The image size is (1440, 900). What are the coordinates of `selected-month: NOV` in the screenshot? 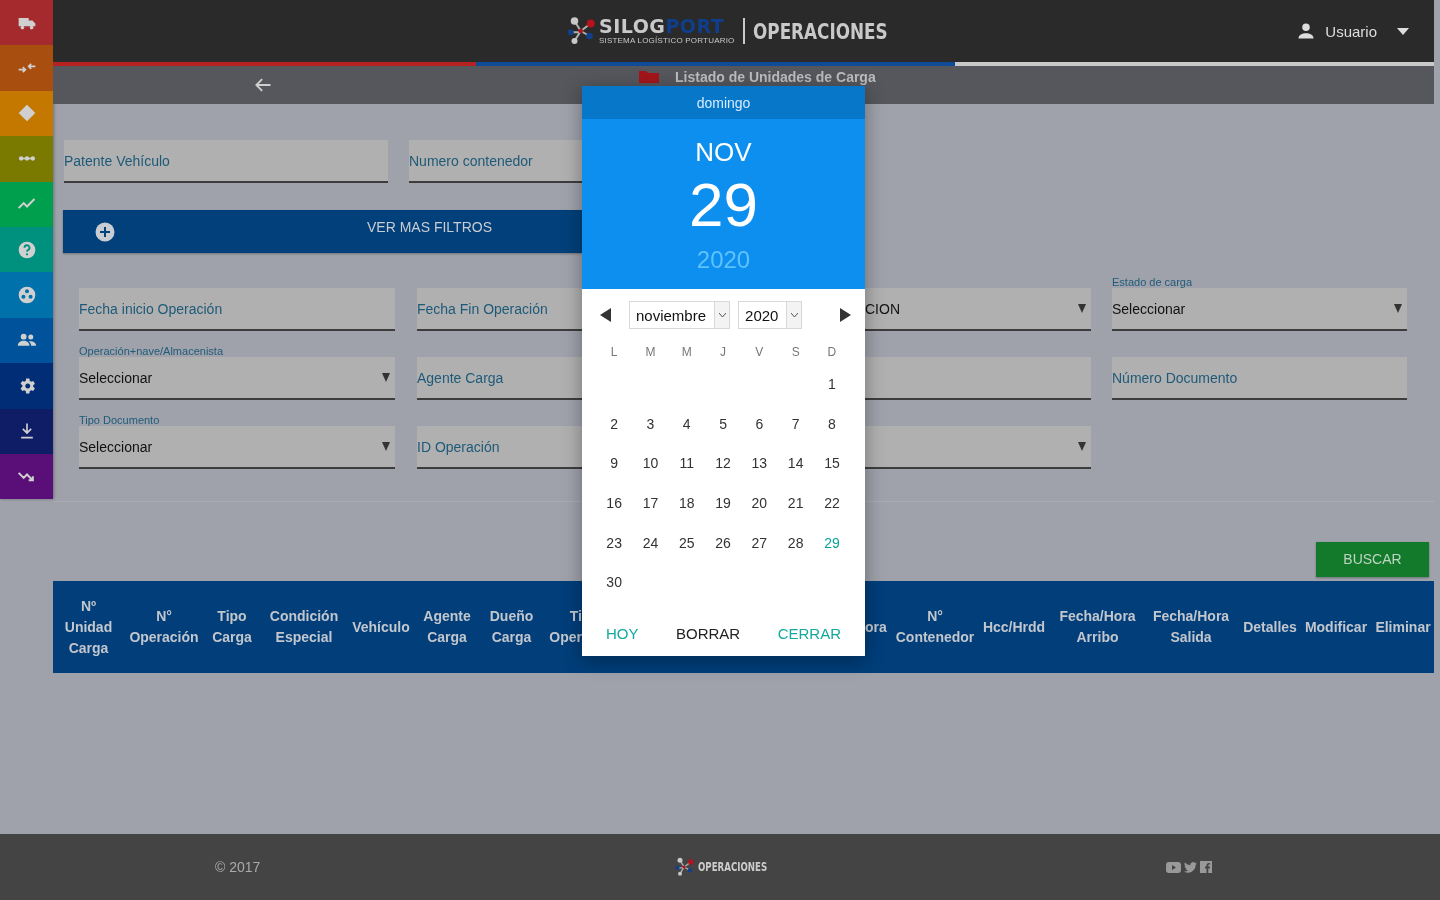 It's located at (723, 152).